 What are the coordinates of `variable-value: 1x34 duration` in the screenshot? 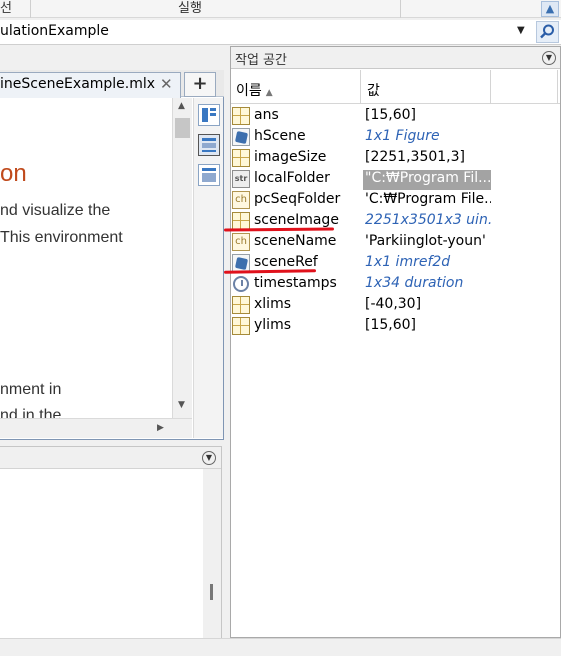 It's located at (414, 283).